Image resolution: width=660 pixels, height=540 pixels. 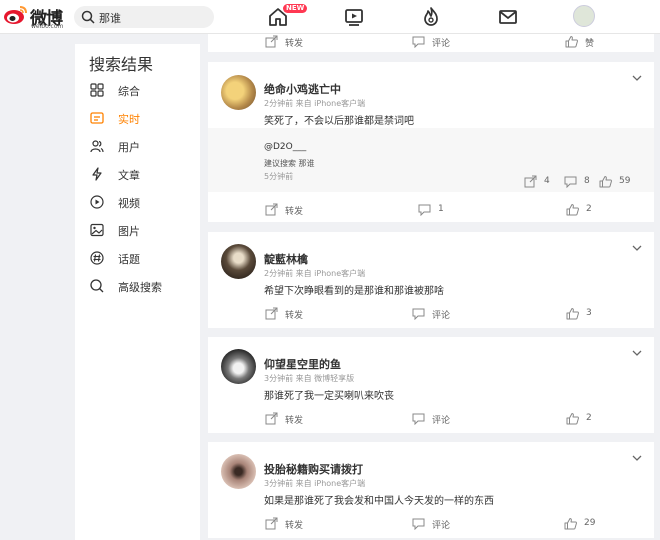 What do you see at coordinates (431, 17) in the screenshot?
I see `hot-icon` at bounding box center [431, 17].